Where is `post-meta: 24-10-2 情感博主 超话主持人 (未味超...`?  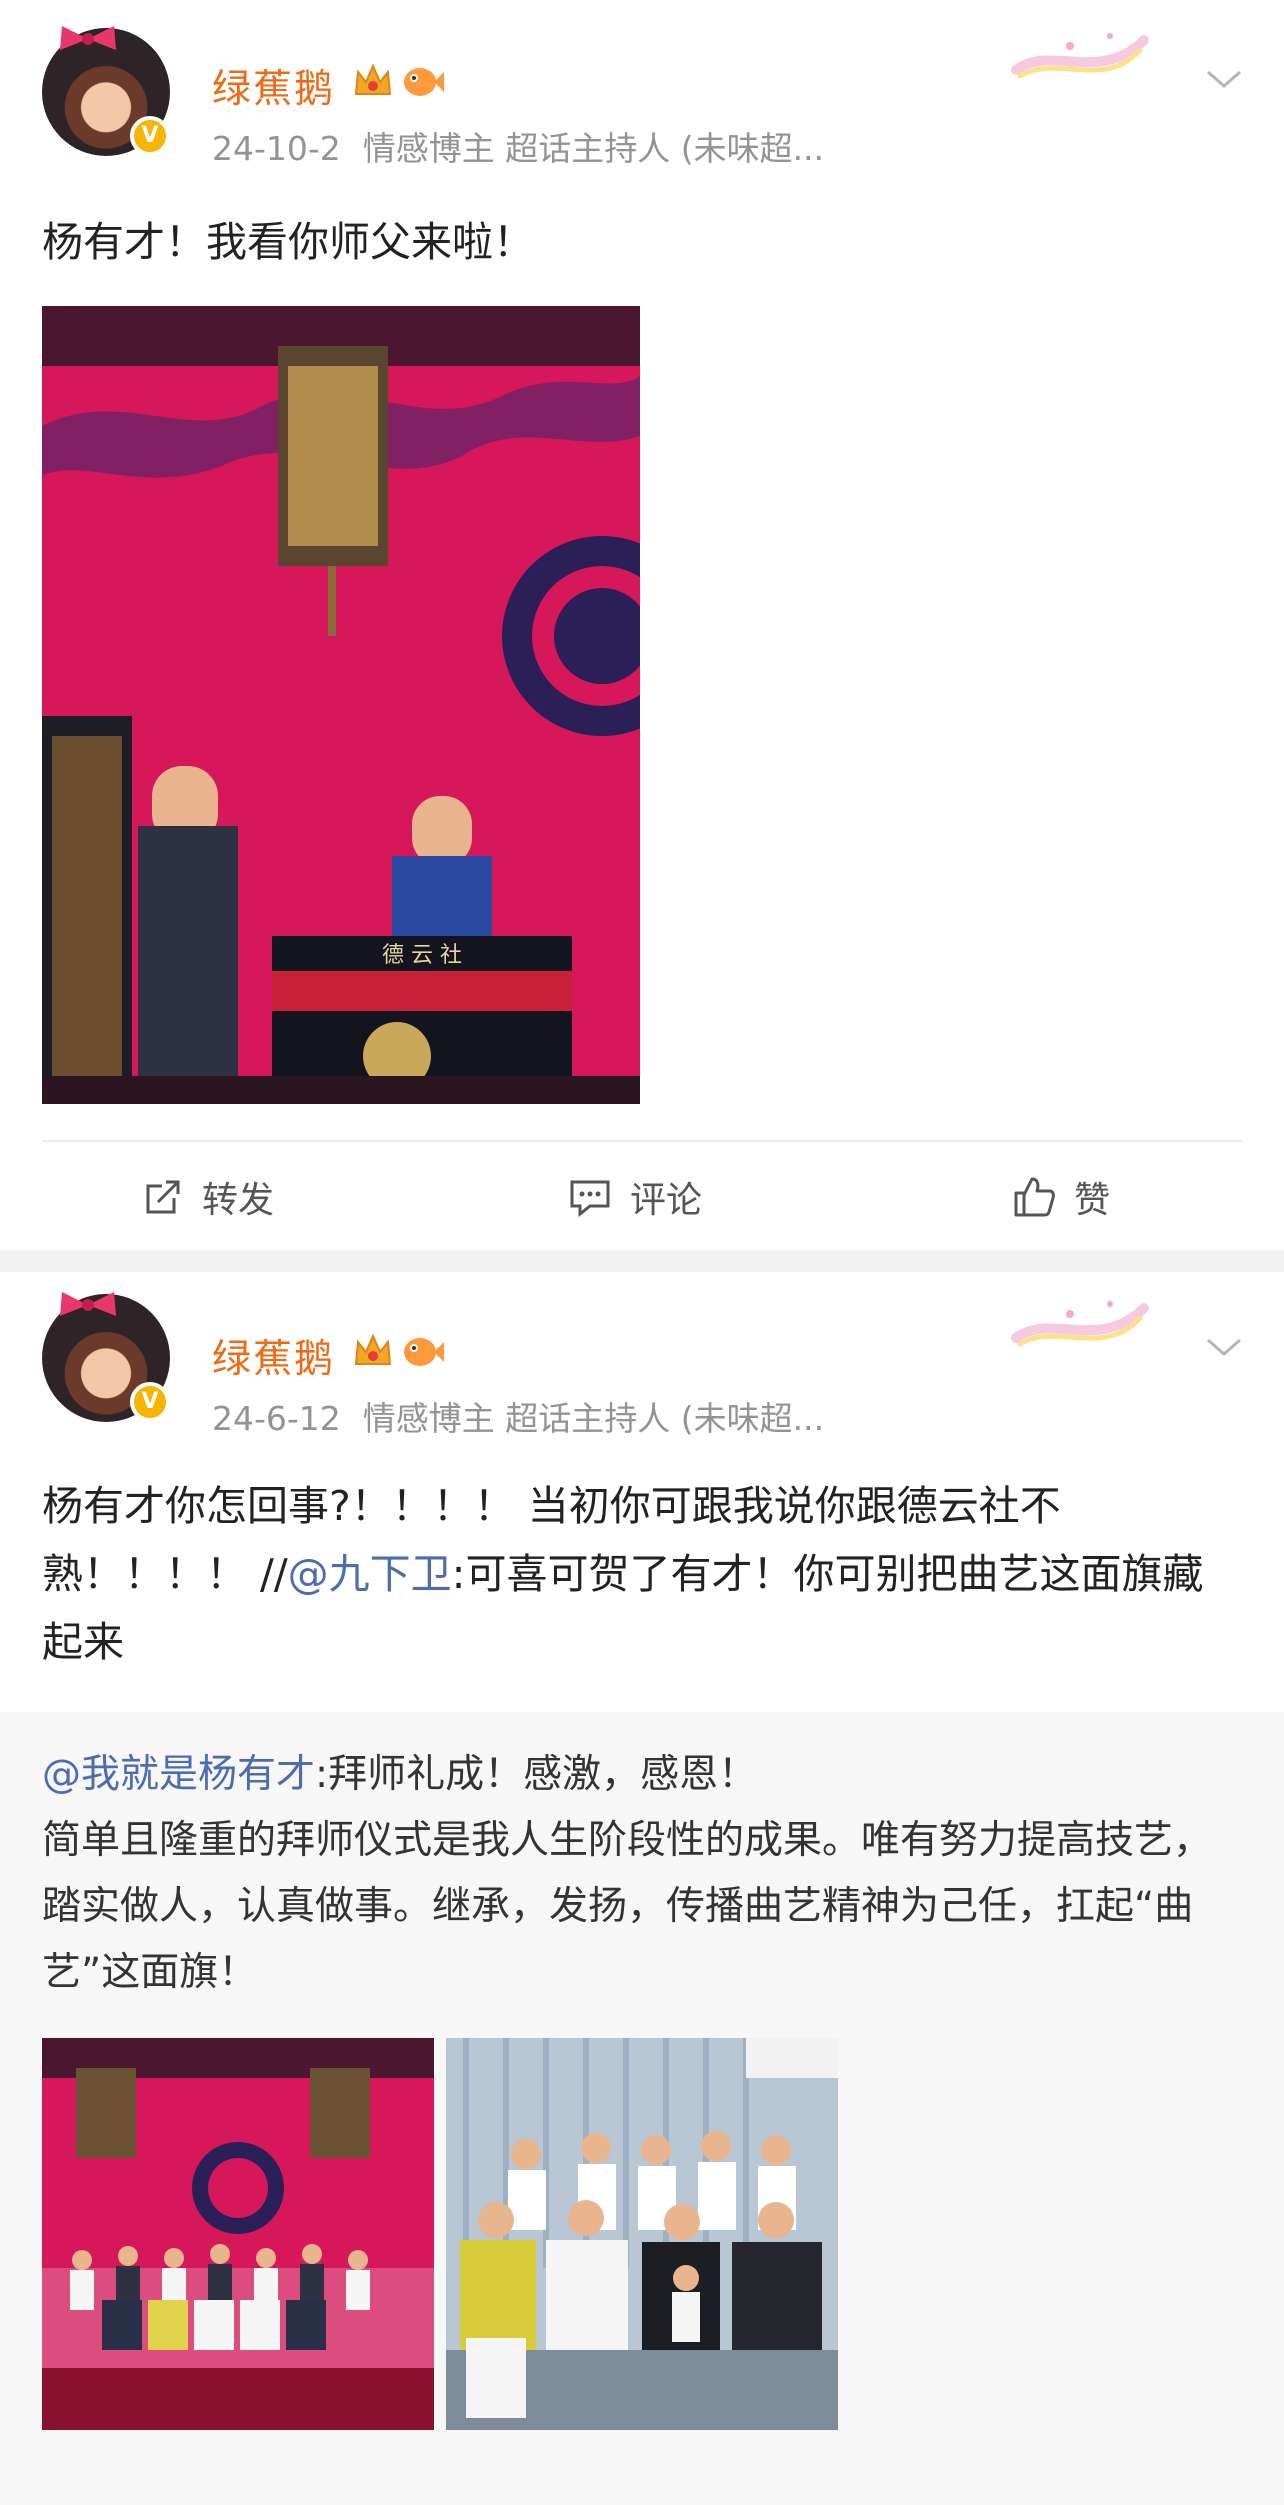
post-meta: 24-10-2 情感博主 超话主持人 (未味超... is located at coordinates (518, 146).